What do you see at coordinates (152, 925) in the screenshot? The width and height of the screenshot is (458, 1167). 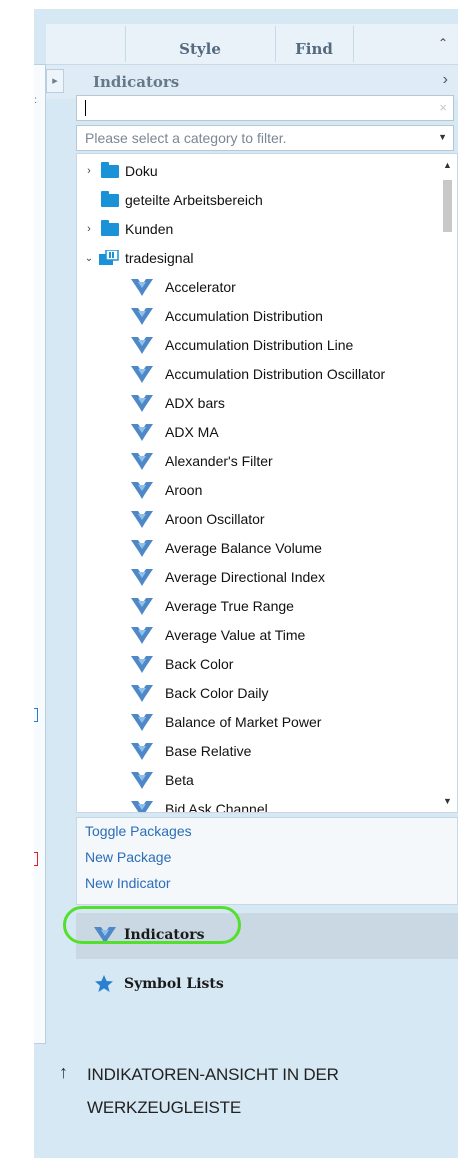 I see `highlight-circle` at bounding box center [152, 925].